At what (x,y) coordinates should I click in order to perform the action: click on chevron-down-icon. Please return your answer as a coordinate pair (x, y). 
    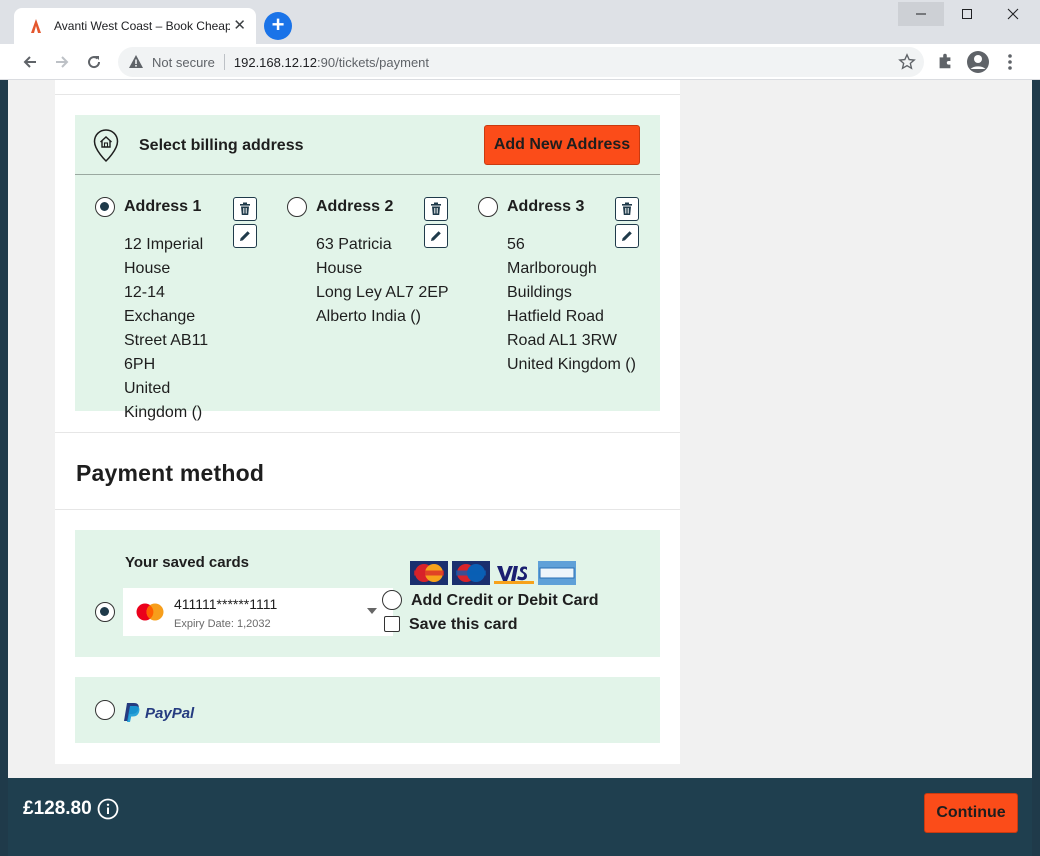
    Looking at the image, I should click on (372, 611).